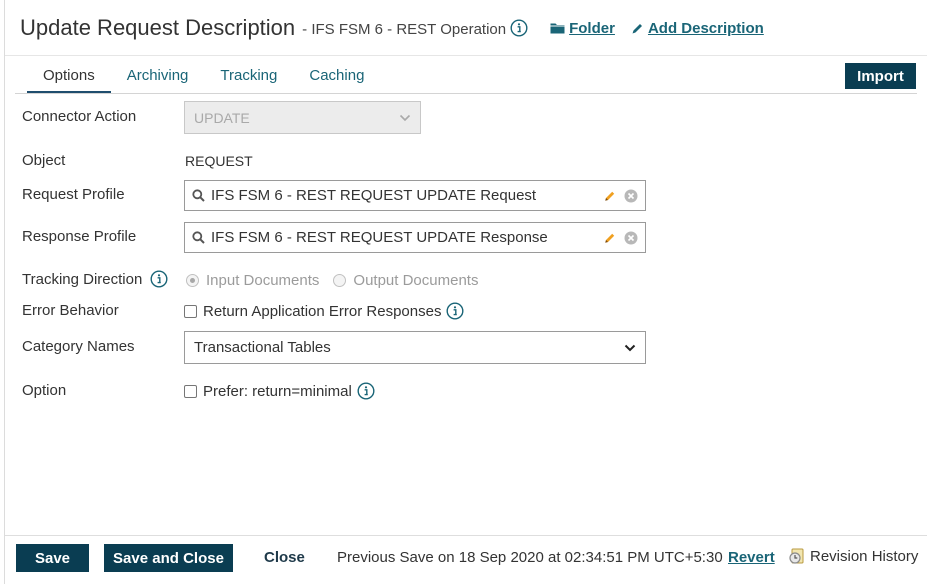 This screenshot has width=927, height=584. I want to click on response-profile-field: IFS FSM 6 - REST REQUEST UPDATE Response, so click(415, 237).